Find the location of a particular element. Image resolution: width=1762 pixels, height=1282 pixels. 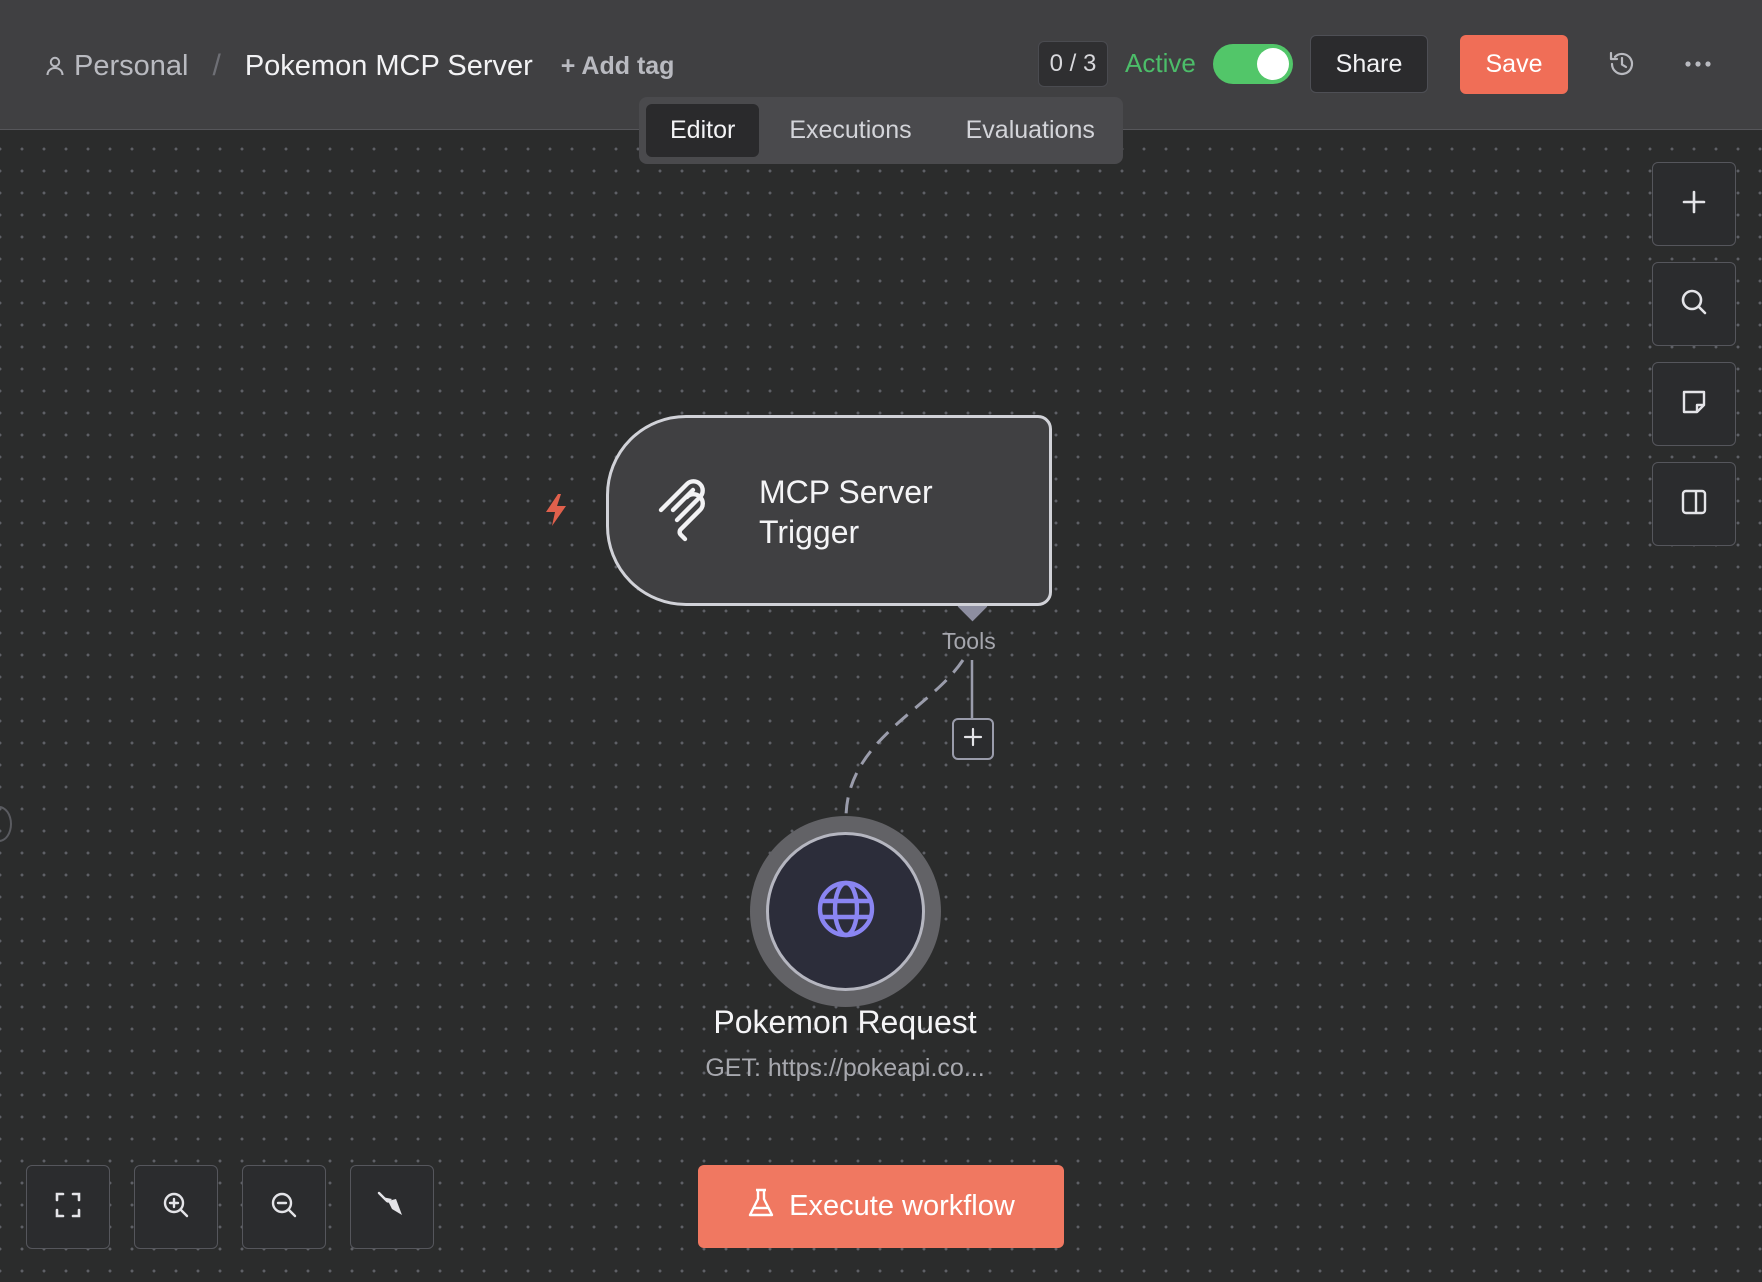

node-connections is located at coordinates (909, 719).